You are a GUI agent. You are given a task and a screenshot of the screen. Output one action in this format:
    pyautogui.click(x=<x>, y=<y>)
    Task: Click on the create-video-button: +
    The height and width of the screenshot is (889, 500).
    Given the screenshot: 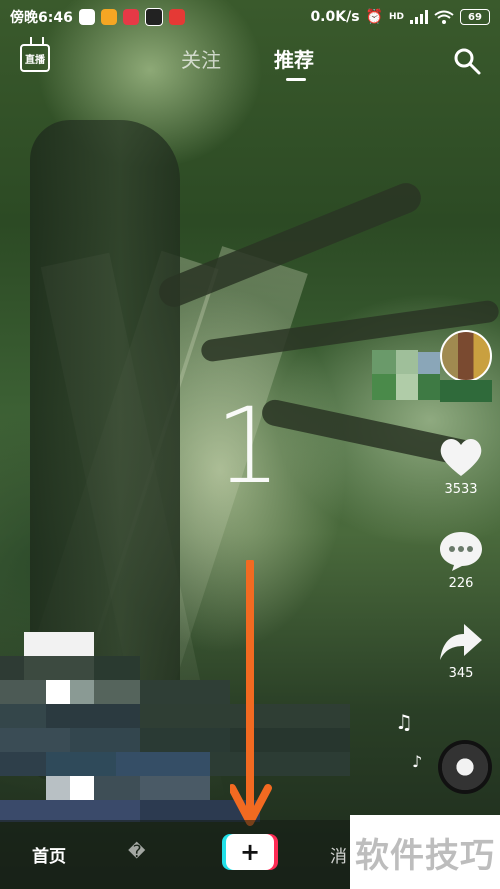 What is the action you would take?
    pyautogui.click(x=250, y=852)
    